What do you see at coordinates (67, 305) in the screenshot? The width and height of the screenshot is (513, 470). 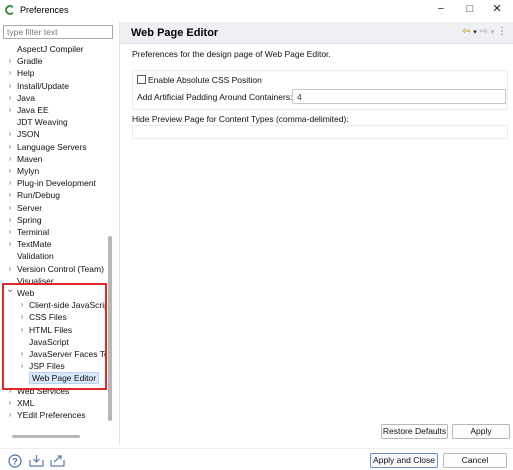 I see `tree-item-label: Client-side JavaScript` at bounding box center [67, 305].